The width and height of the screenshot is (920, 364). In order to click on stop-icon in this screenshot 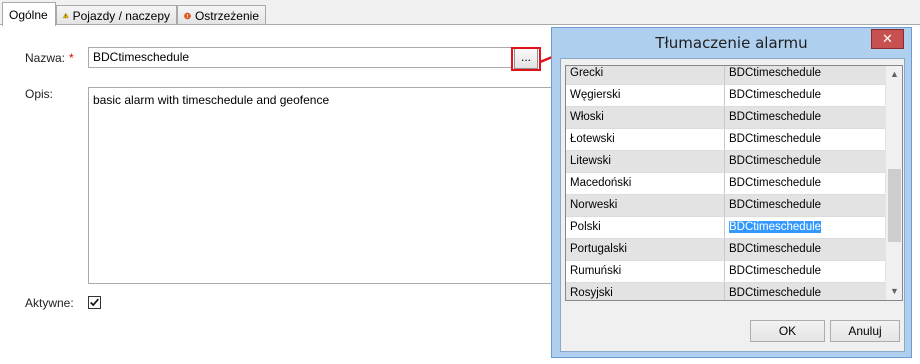, I will do `click(187, 15)`.